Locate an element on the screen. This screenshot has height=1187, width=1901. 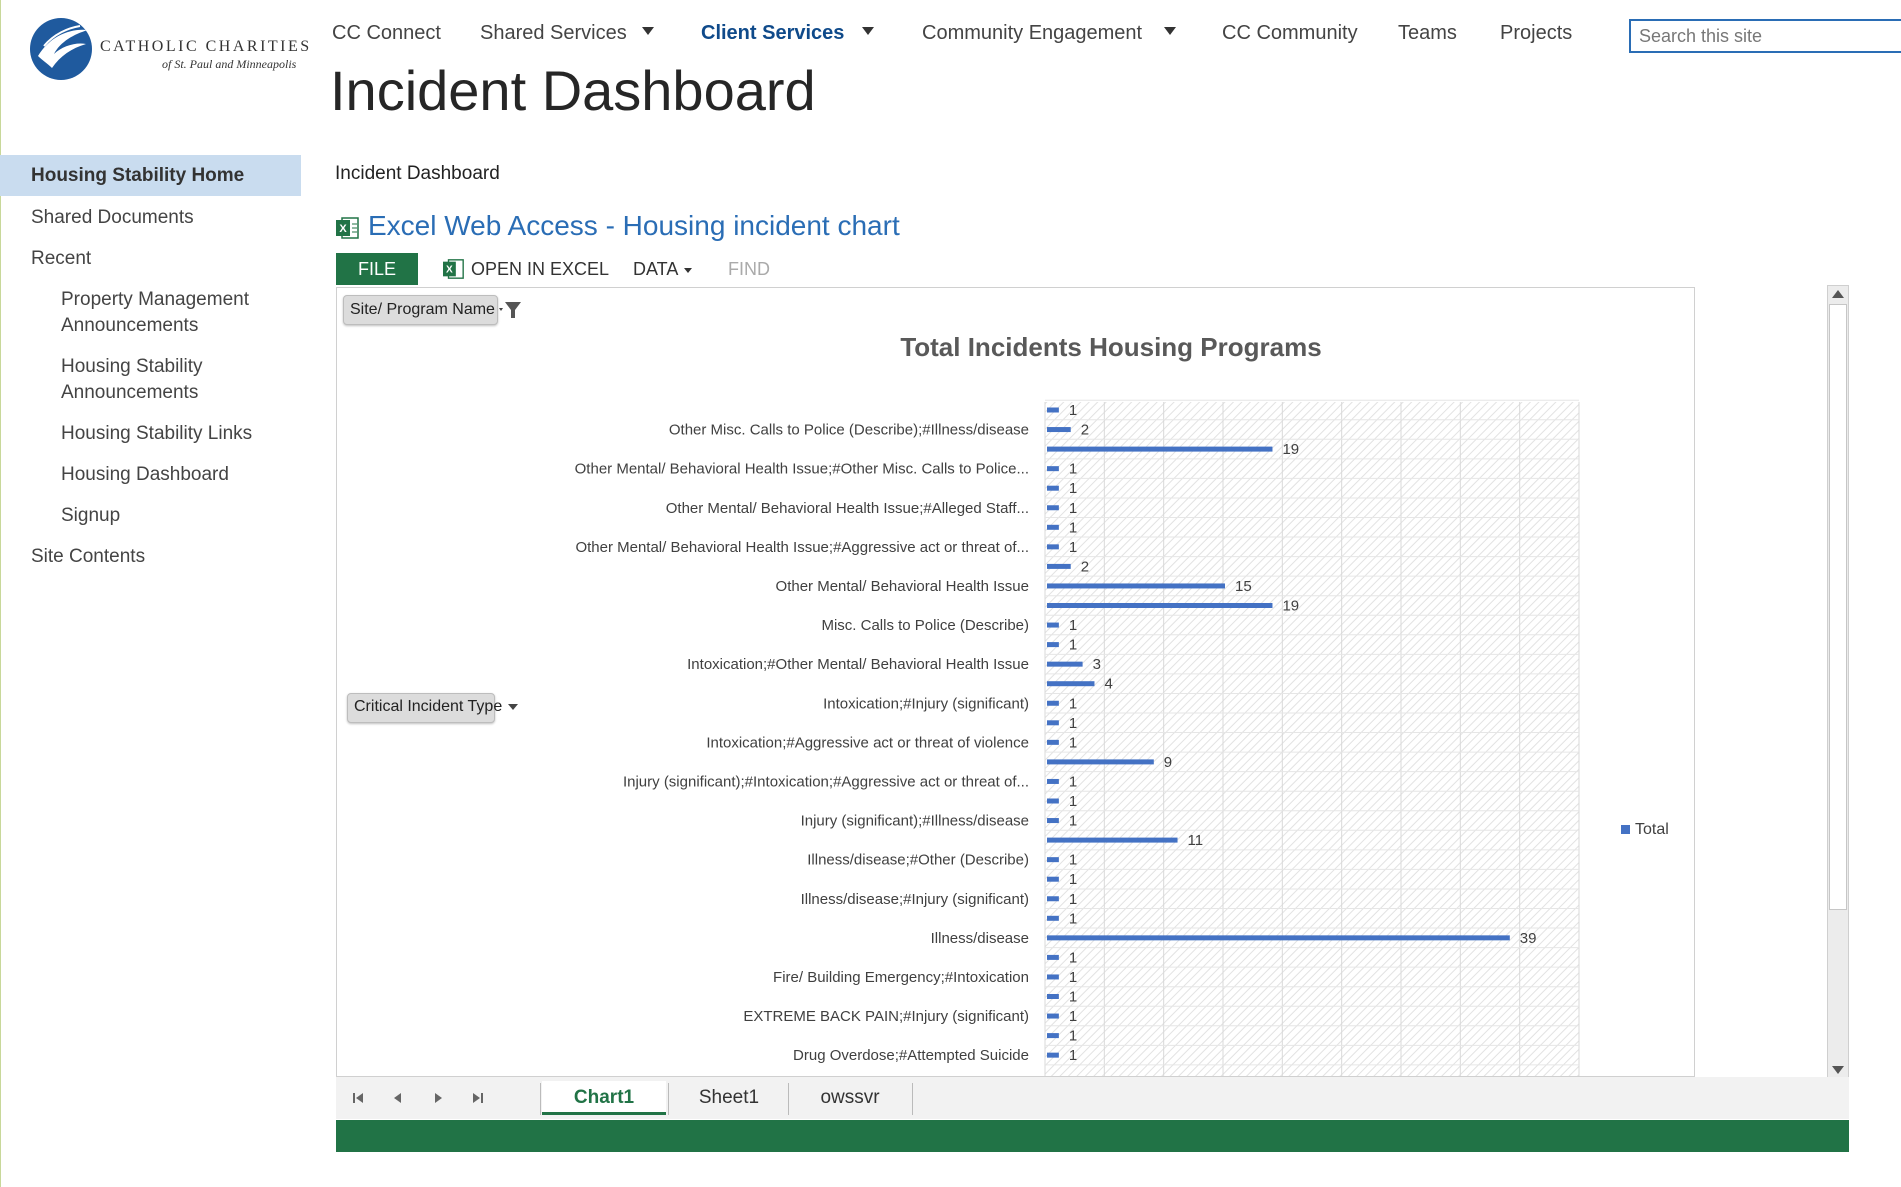
scroll-up-arrow-icon is located at coordinates (1838, 294).